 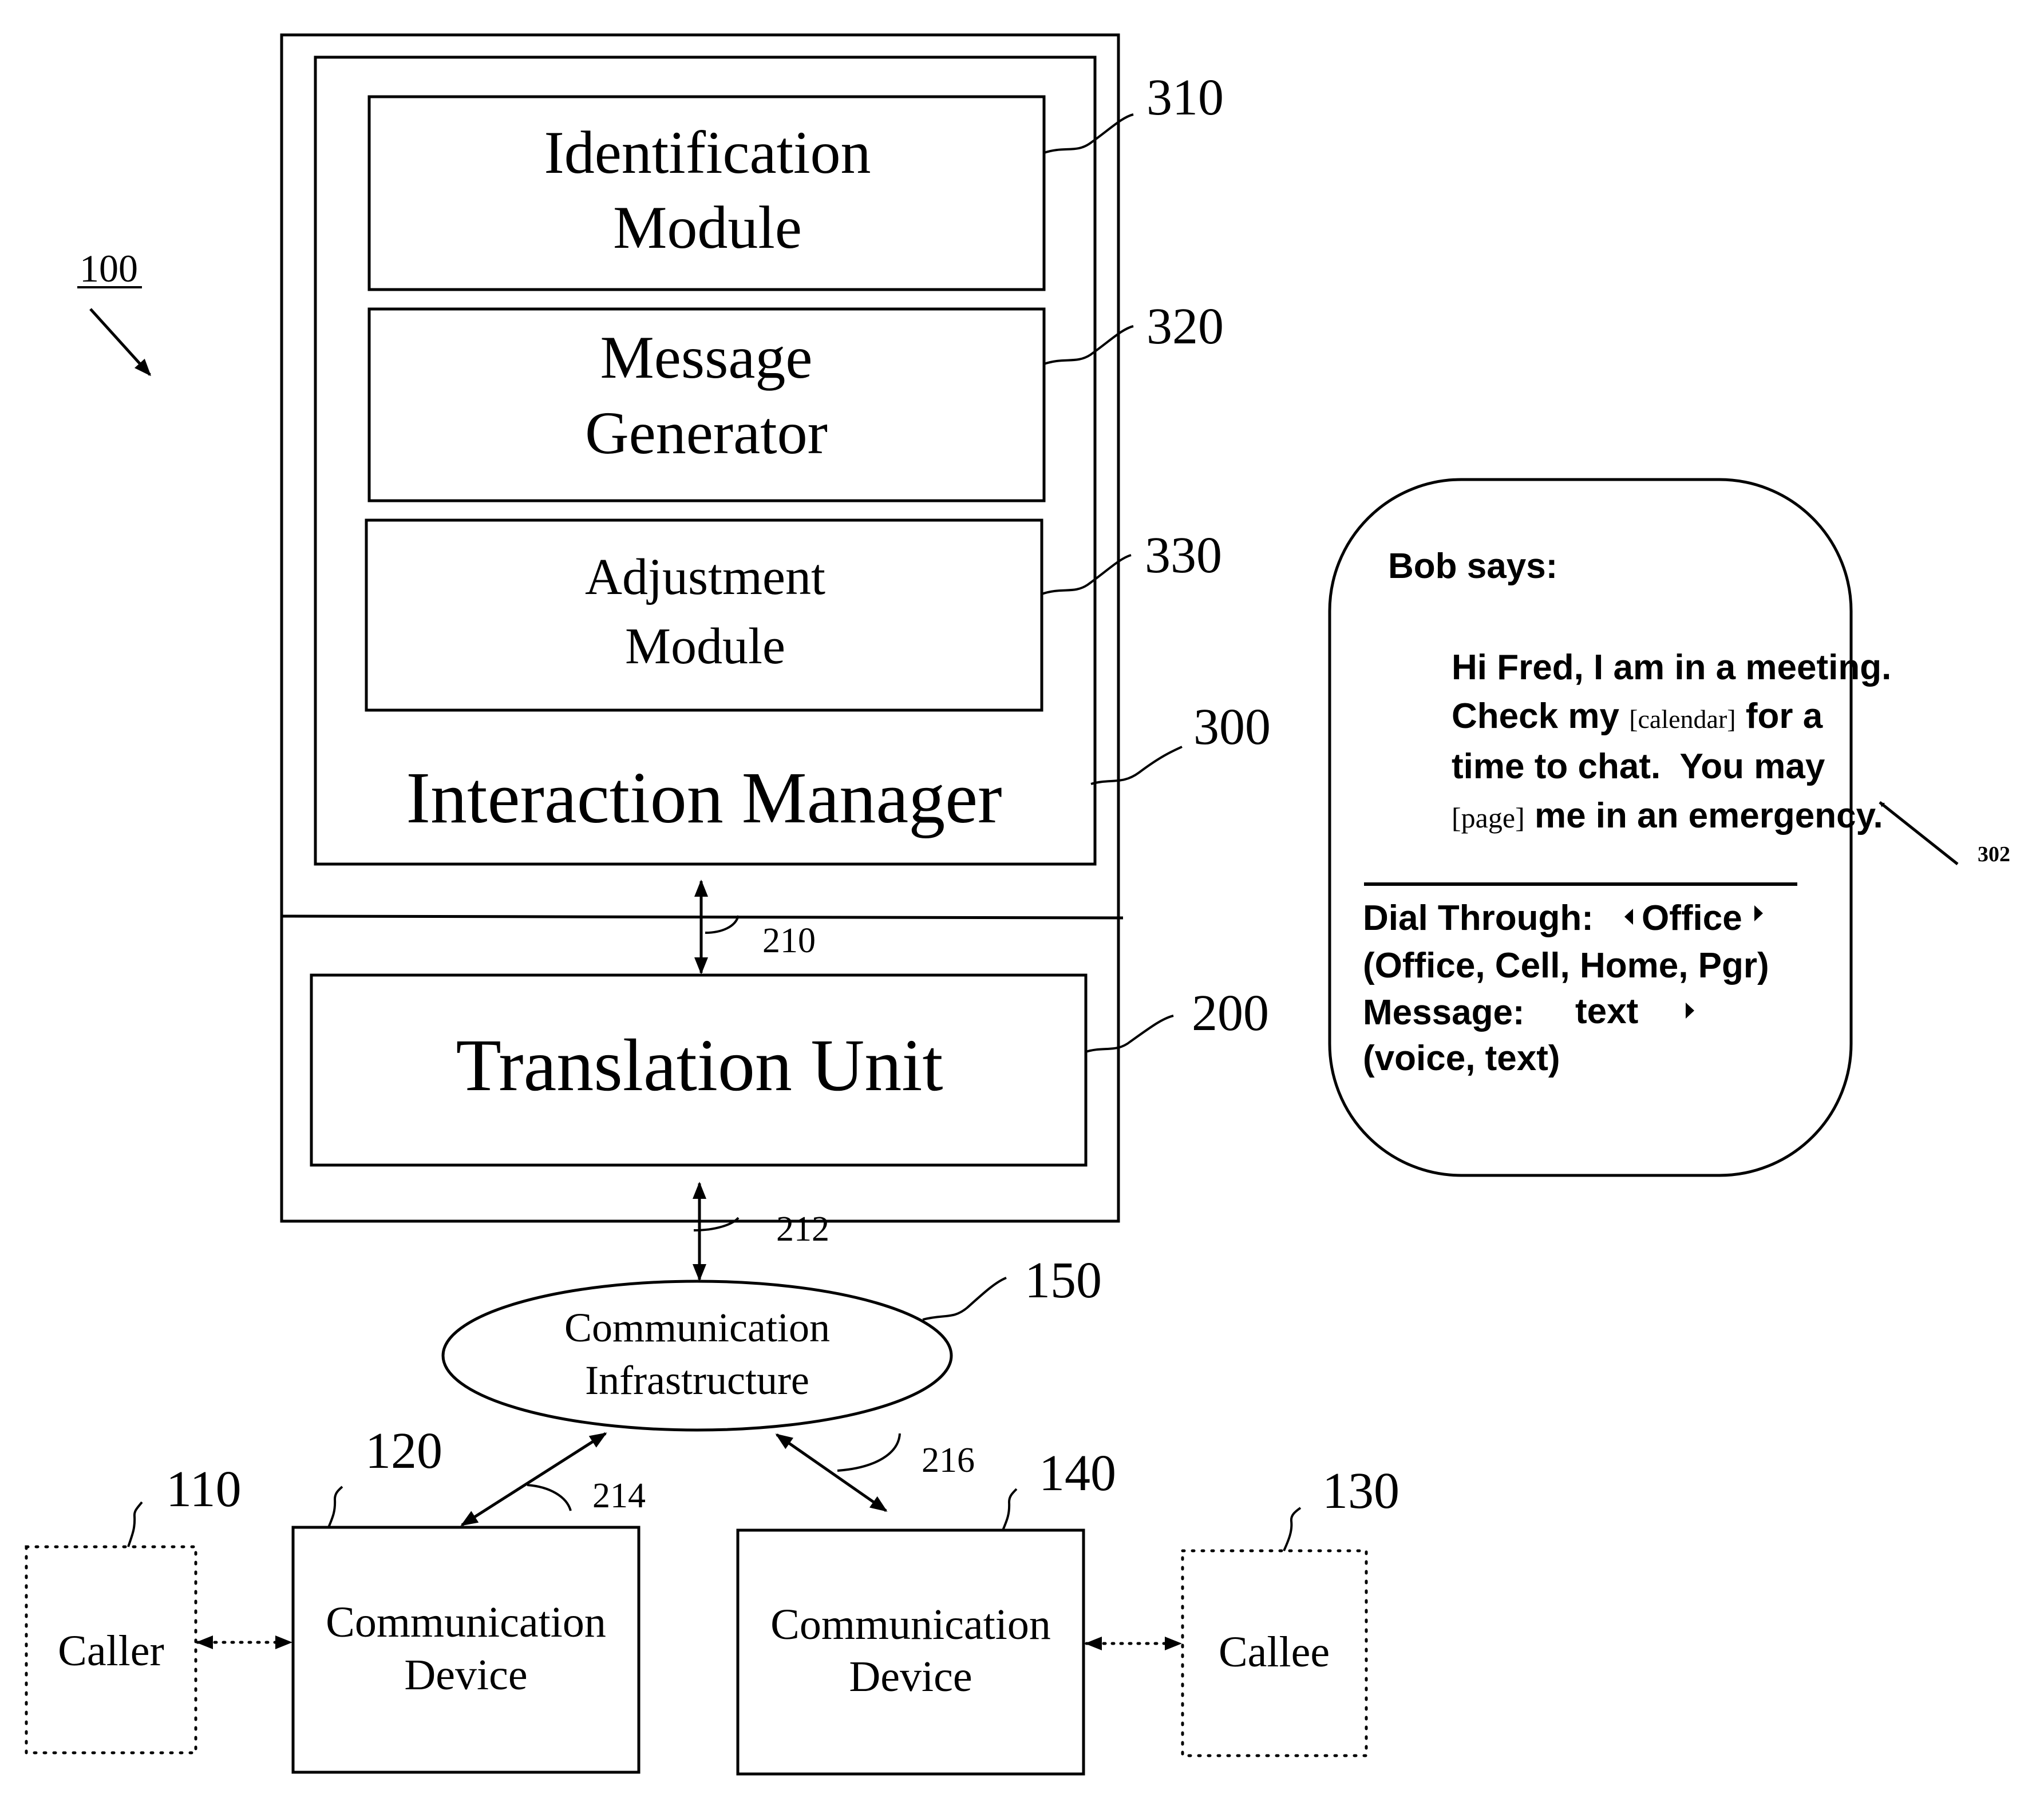 What do you see at coordinates (1185, 326) in the screenshot?
I see `ref-320: 320` at bounding box center [1185, 326].